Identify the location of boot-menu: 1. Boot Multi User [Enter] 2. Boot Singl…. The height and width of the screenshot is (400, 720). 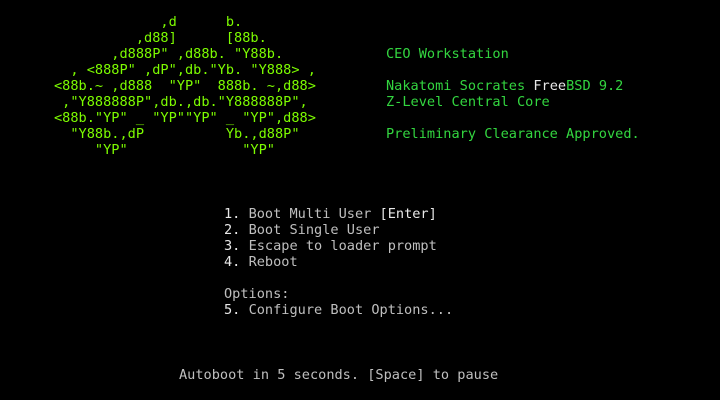
(338, 262).